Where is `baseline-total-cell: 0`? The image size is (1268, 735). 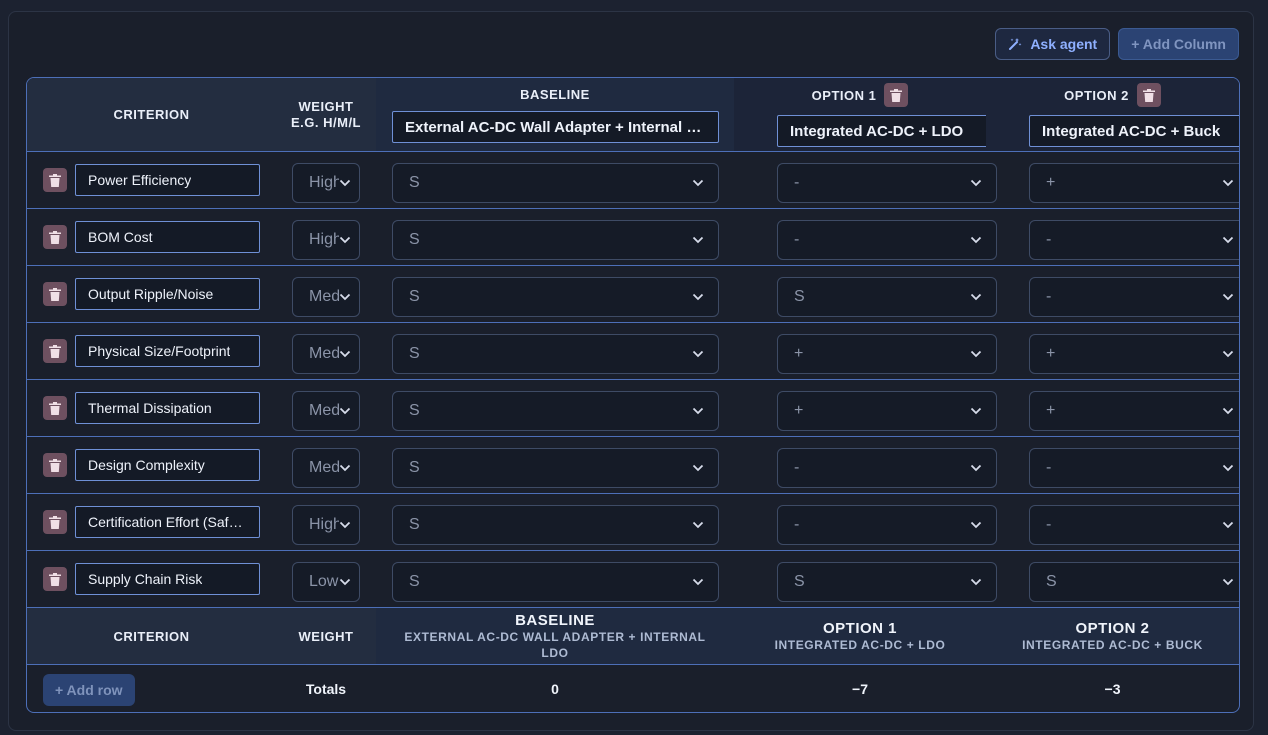
baseline-total-cell: 0 is located at coordinates (555, 688).